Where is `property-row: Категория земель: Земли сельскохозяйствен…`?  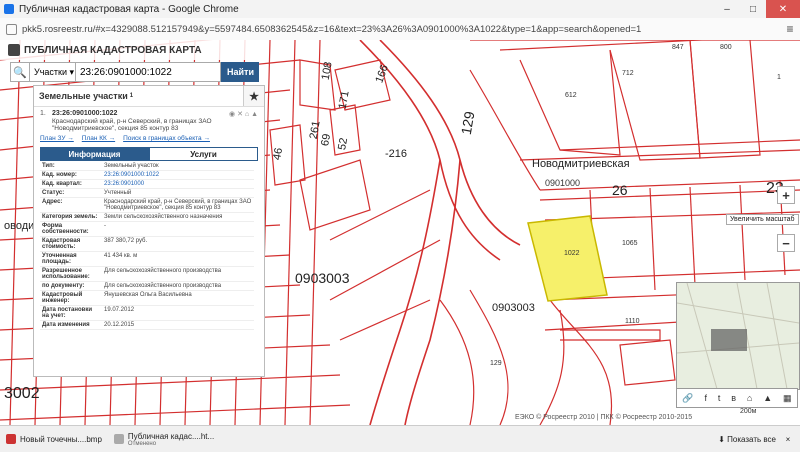
property-row: Категория земель: Земли сельскохозяйствен… is located at coordinates (147, 217).